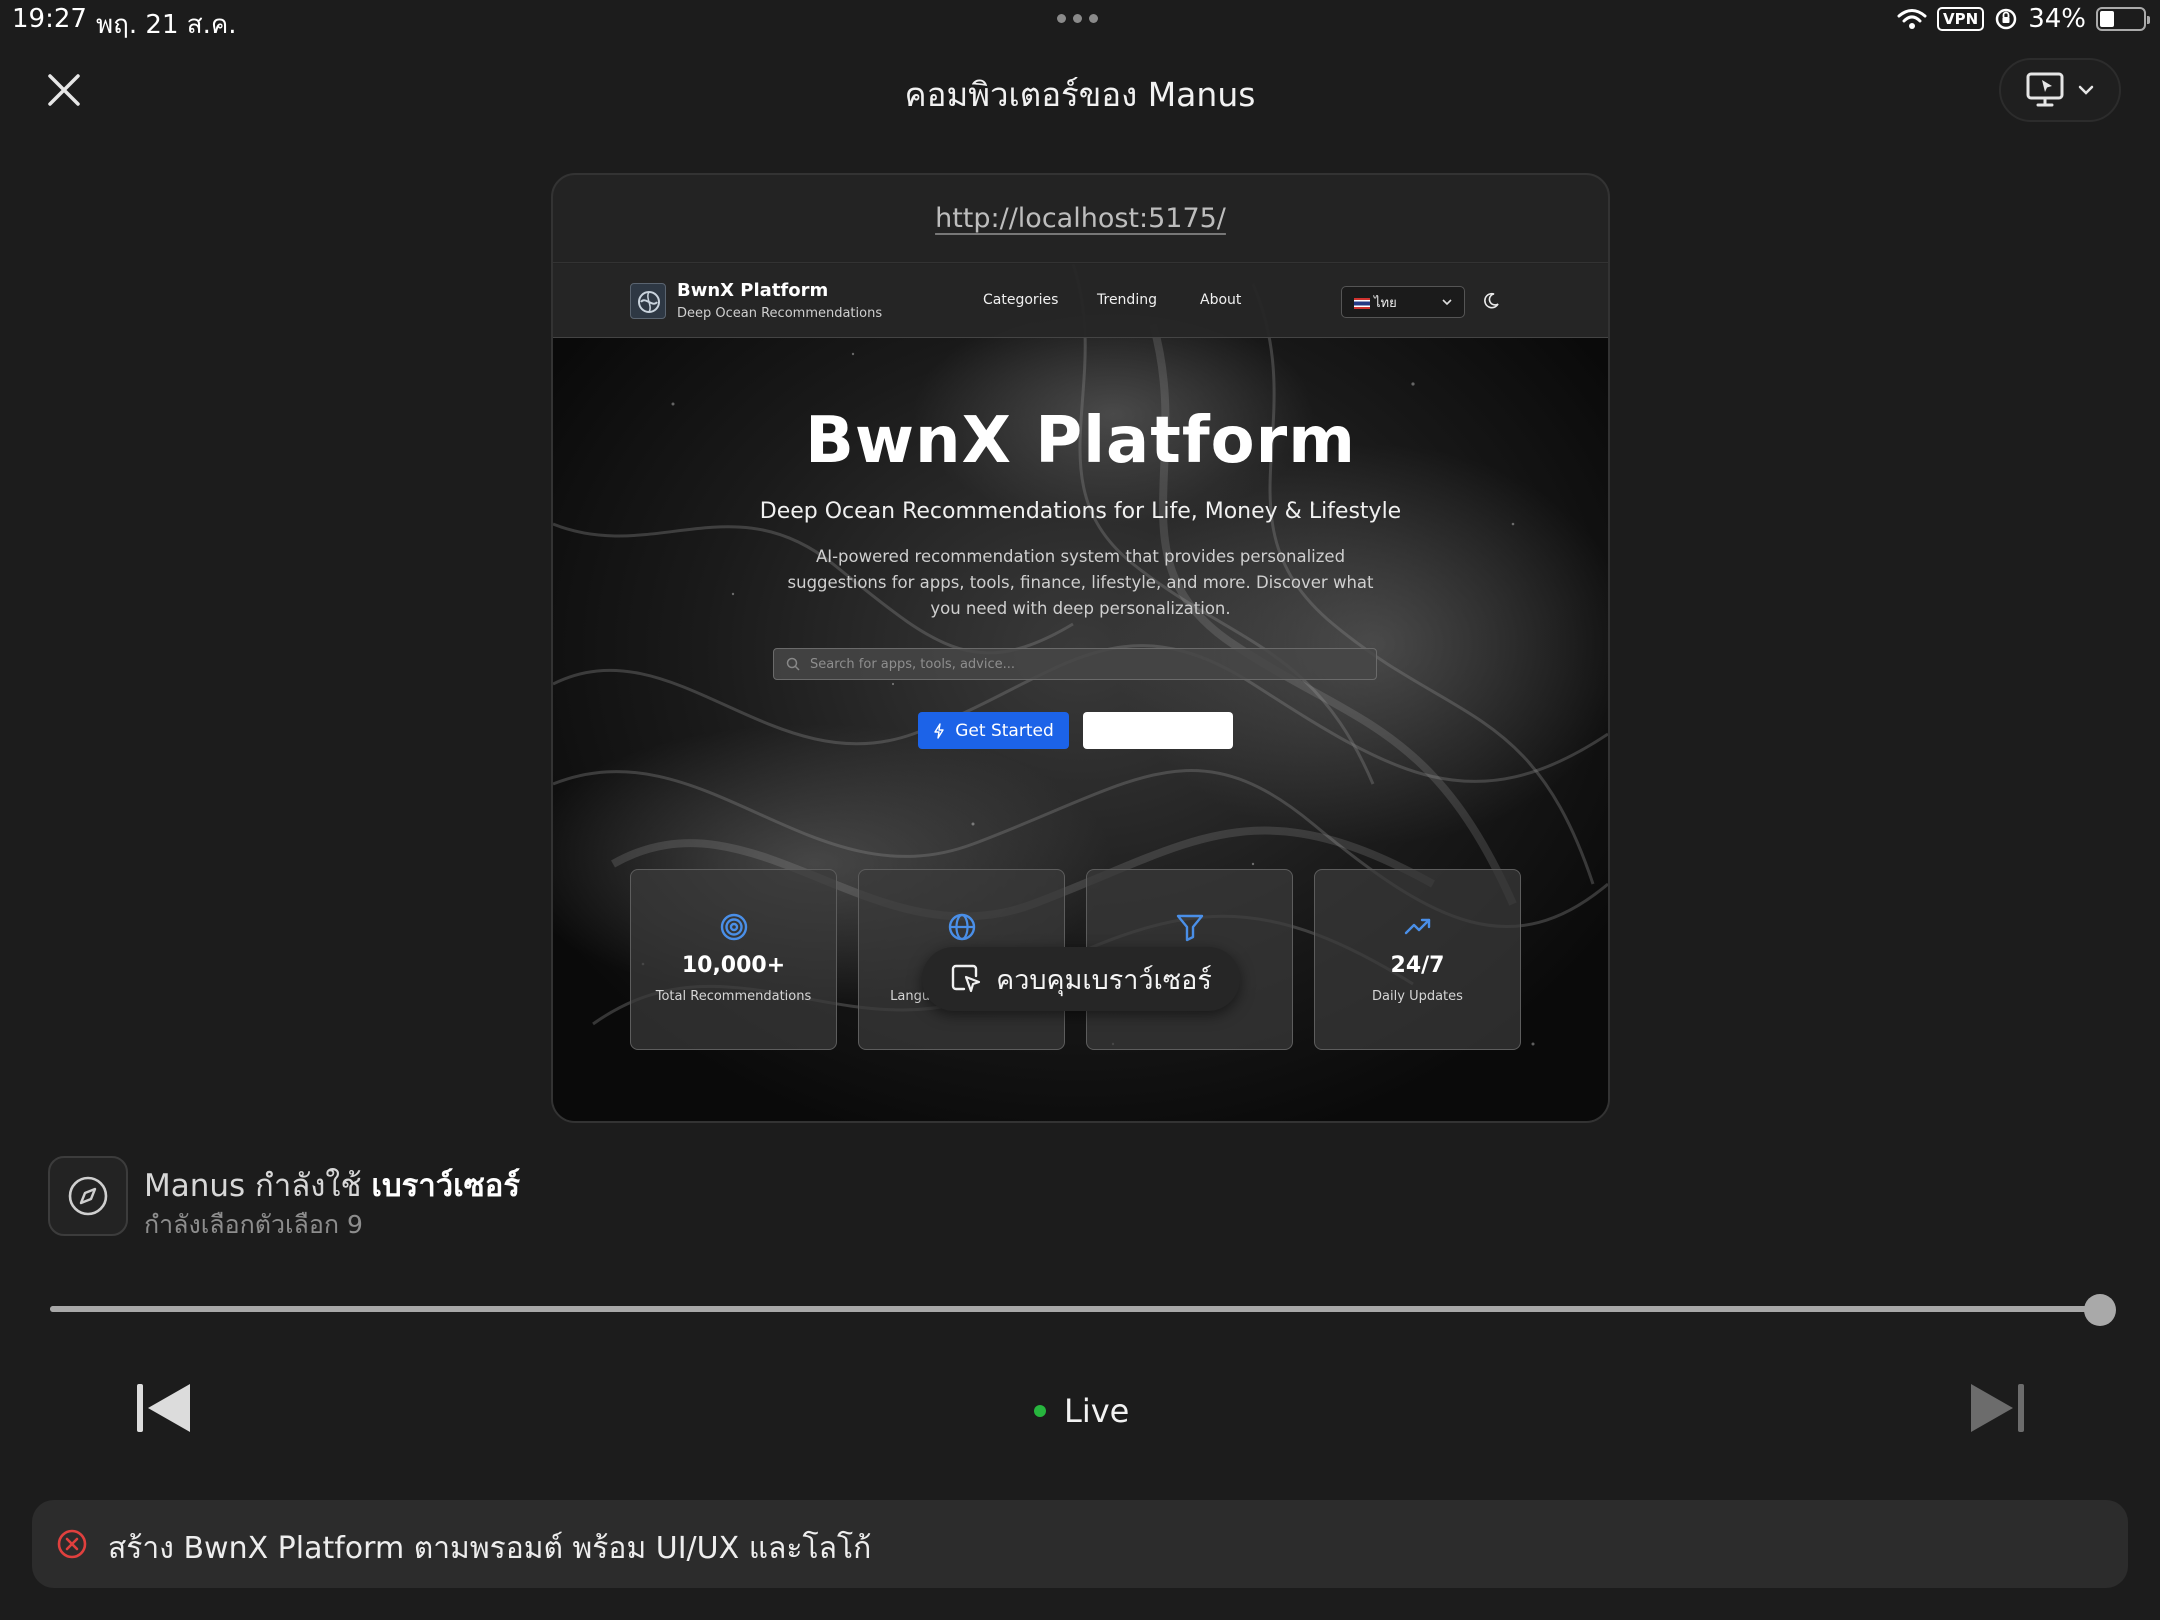 The height and width of the screenshot is (1620, 2160). What do you see at coordinates (2045, 89) in the screenshot?
I see `monitor-cursor-icon` at bounding box center [2045, 89].